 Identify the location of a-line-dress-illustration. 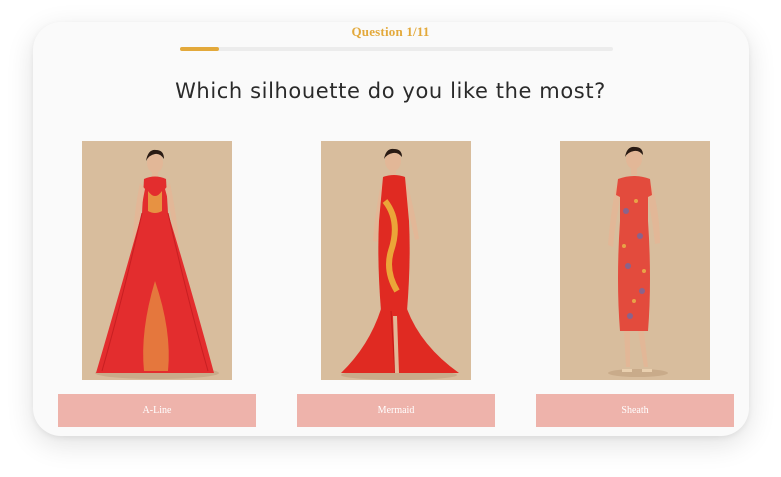
(157, 260).